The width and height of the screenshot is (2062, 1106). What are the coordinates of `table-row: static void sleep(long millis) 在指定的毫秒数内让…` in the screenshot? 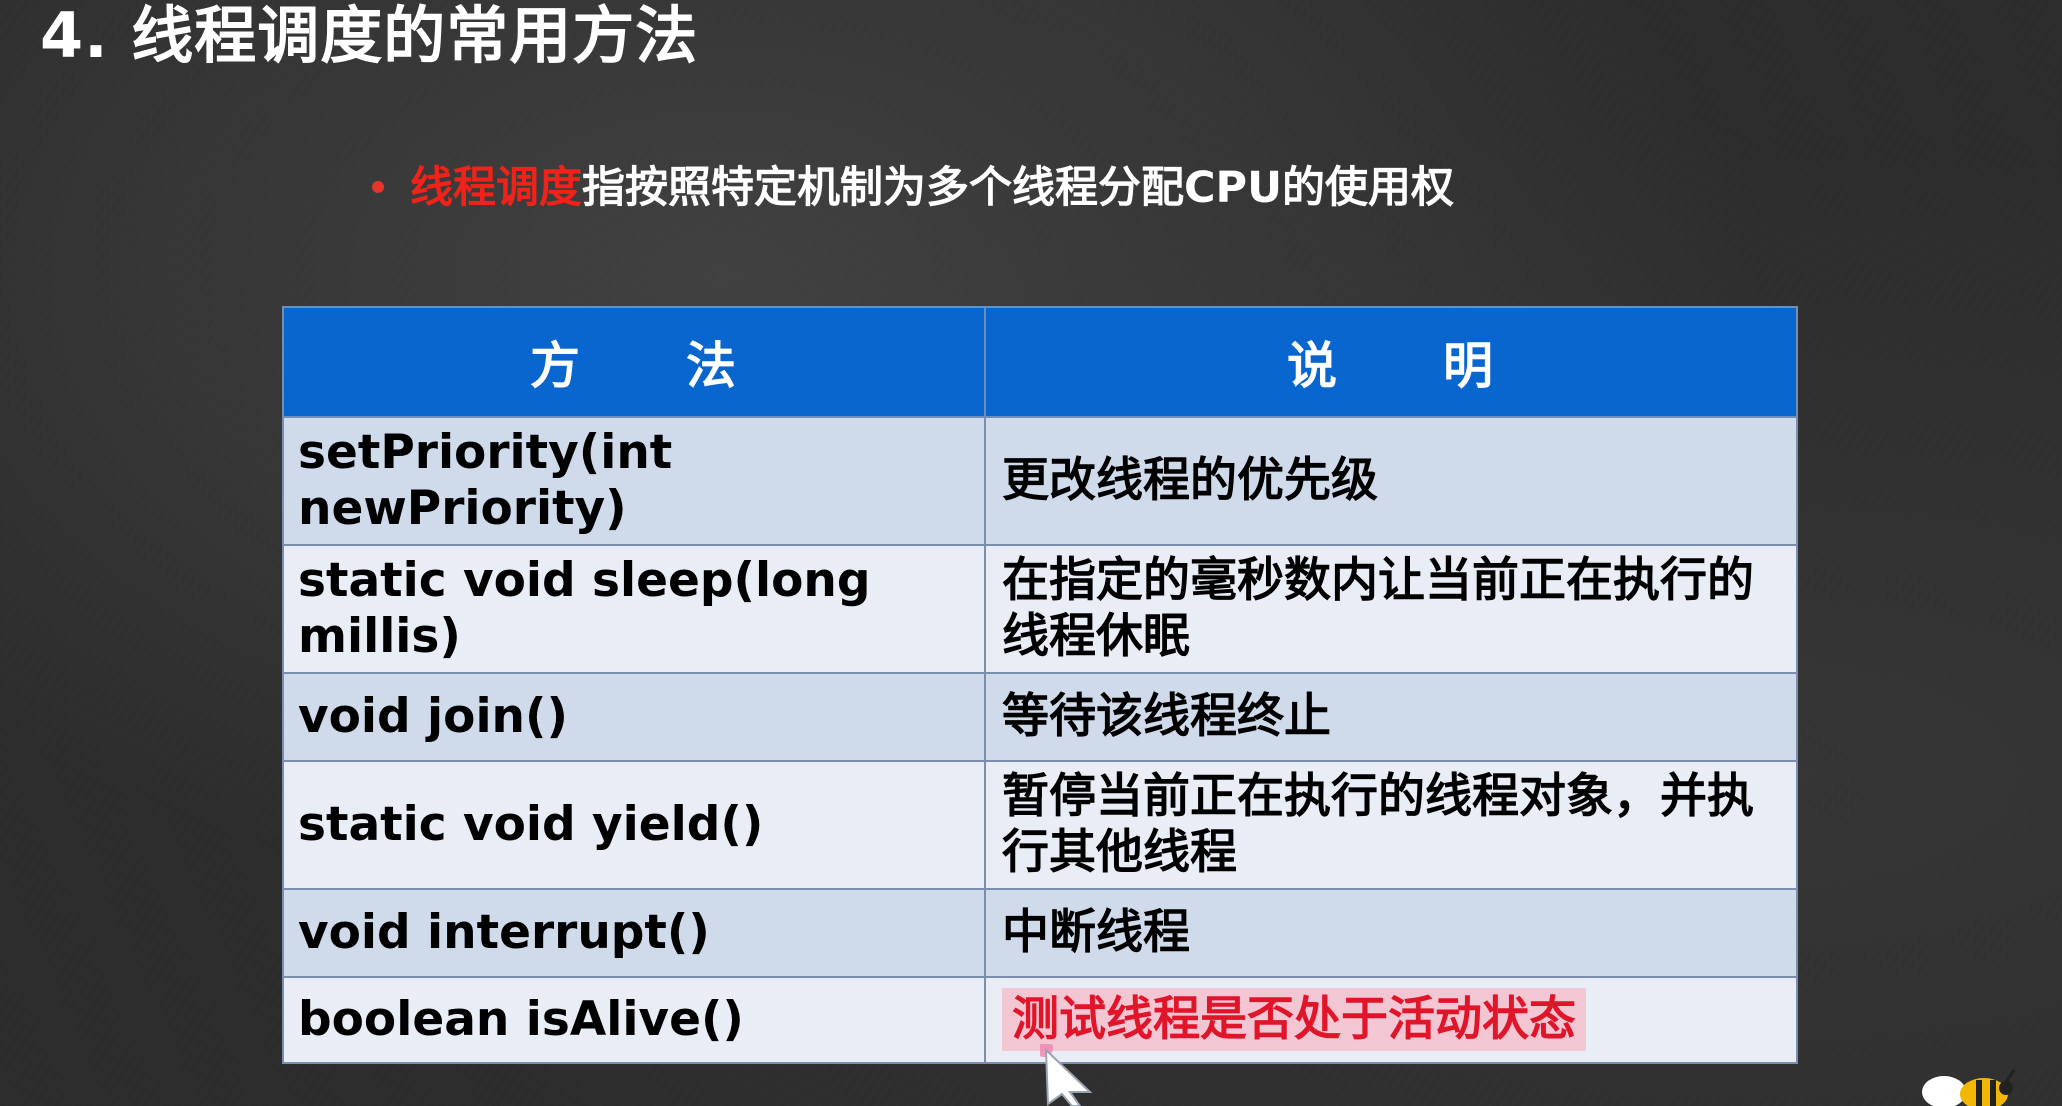 It's located at (1040, 609).